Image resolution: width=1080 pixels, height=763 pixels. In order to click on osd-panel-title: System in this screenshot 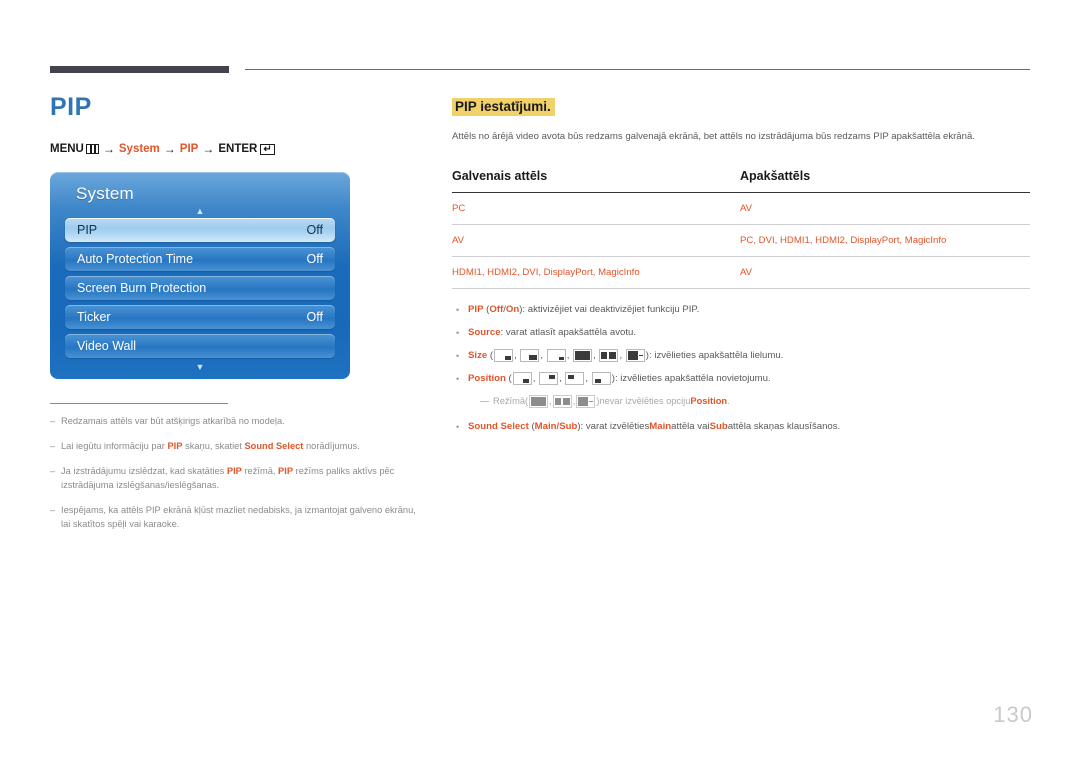, I will do `click(105, 193)`.